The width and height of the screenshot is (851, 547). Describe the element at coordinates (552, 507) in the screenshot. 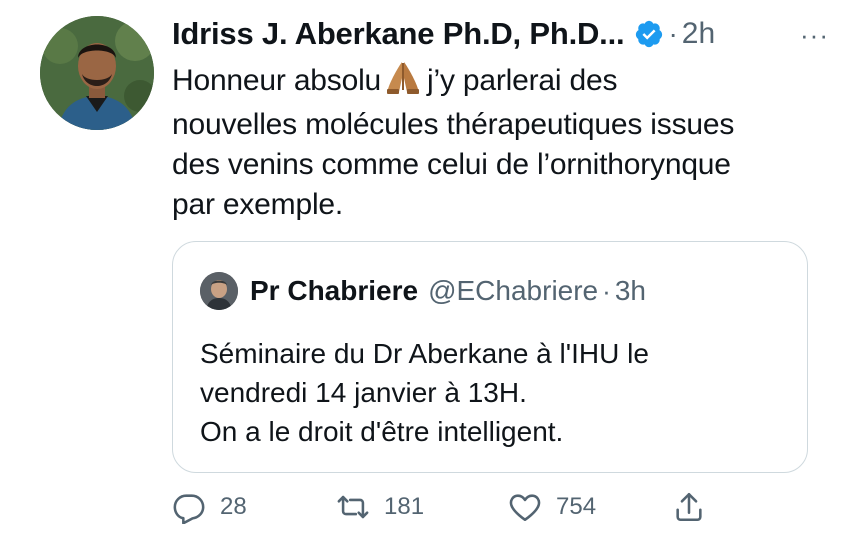

I see `like-button: 754` at that location.